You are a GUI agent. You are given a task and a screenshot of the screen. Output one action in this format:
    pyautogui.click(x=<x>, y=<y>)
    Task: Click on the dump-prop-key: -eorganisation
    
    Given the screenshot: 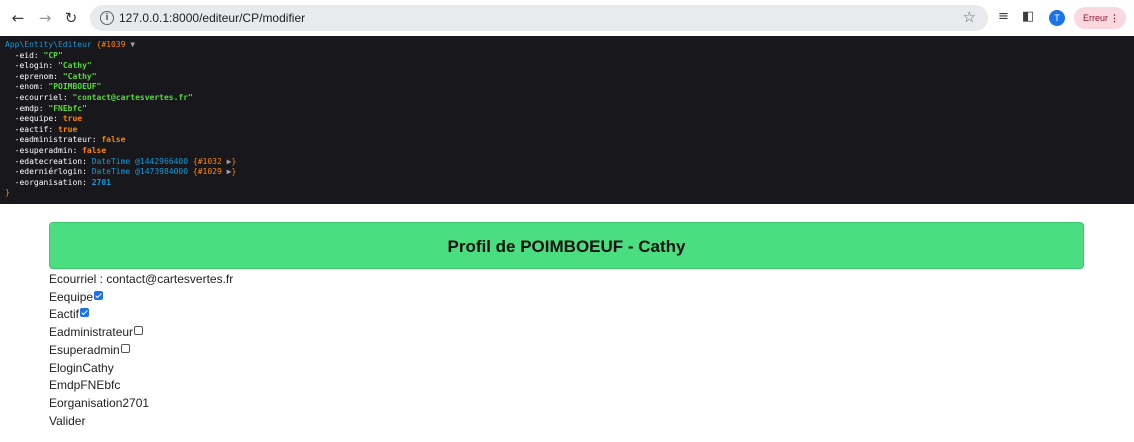 What is the action you would take?
    pyautogui.click(x=48, y=182)
    